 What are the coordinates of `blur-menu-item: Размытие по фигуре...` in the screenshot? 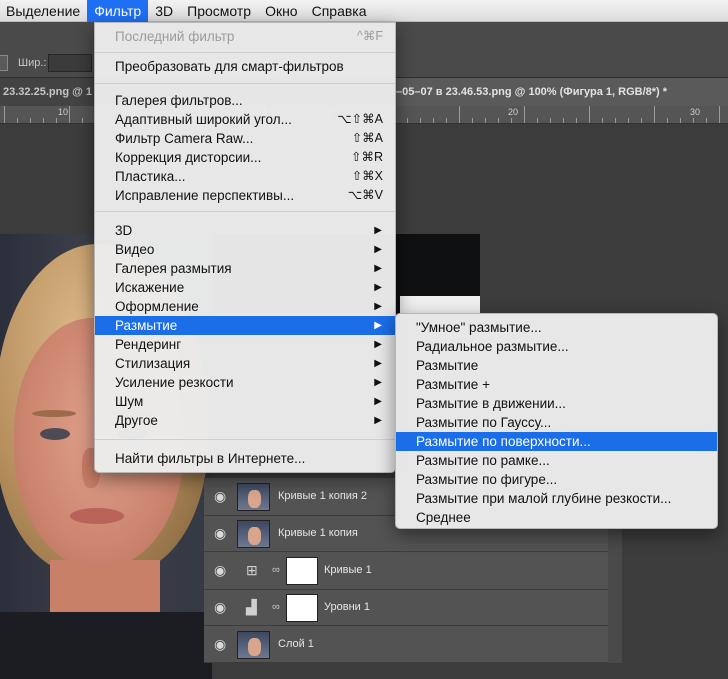 It's located at (556, 479).